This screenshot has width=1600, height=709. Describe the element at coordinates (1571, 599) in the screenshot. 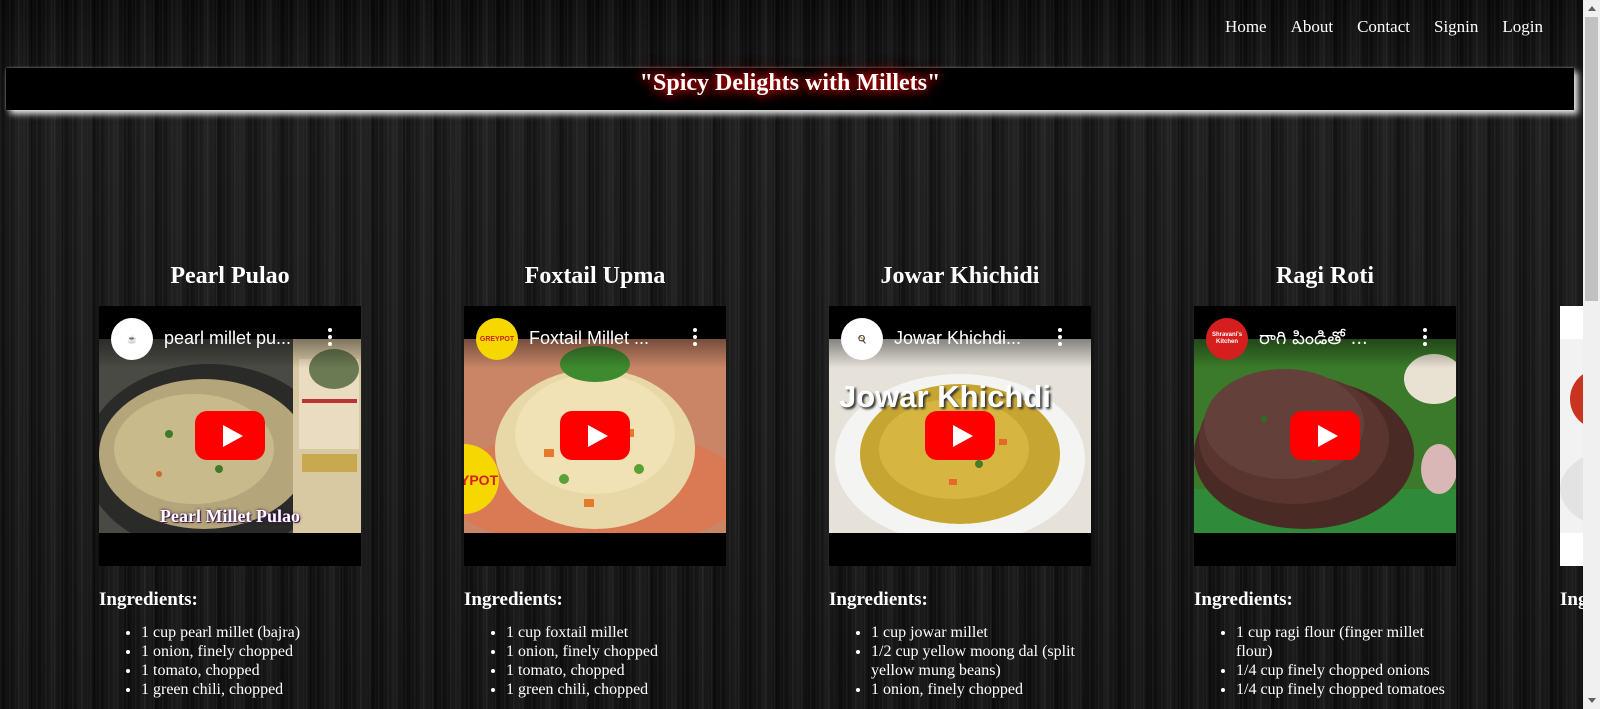

I see `ingredients-heading: Ing` at that location.